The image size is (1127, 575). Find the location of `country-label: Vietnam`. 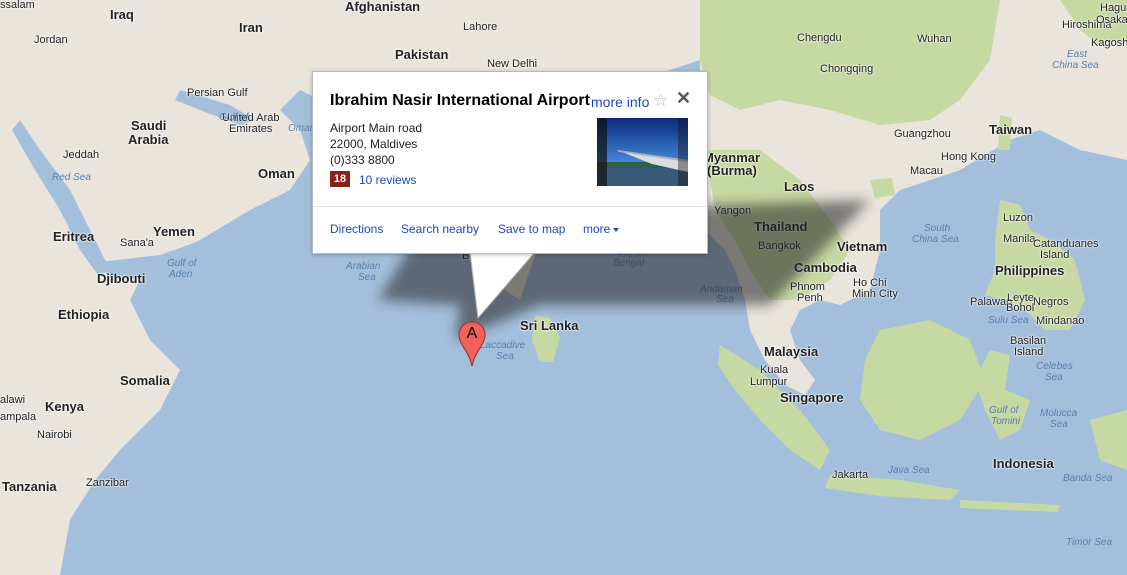

country-label: Vietnam is located at coordinates (862, 246).